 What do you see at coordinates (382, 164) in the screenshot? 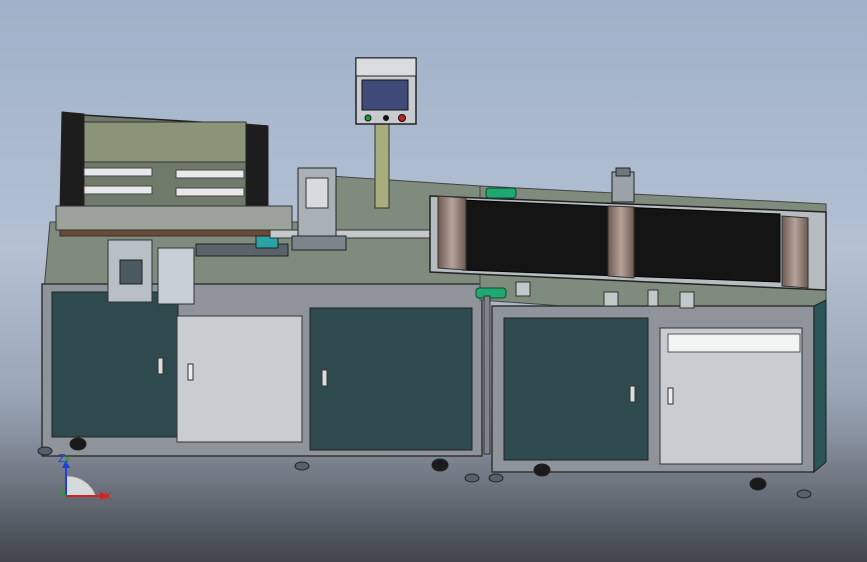
I see `hmi-pole` at bounding box center [382, 164].